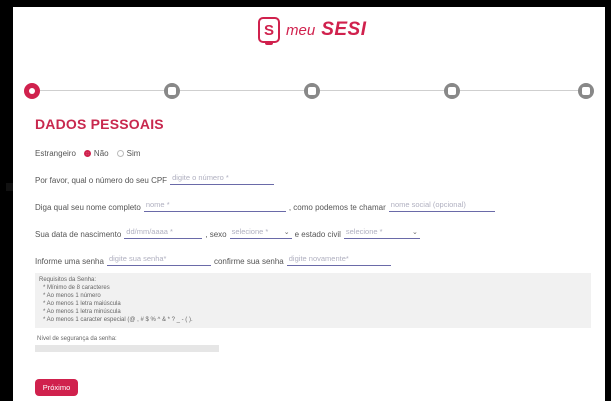 Image resolution: width=611 pixels, height=401 pixels. What do you see at coordinates (216, 234) in the screenshot?
I see `sexo-label: , sexo` at bounding box center [216, 234].